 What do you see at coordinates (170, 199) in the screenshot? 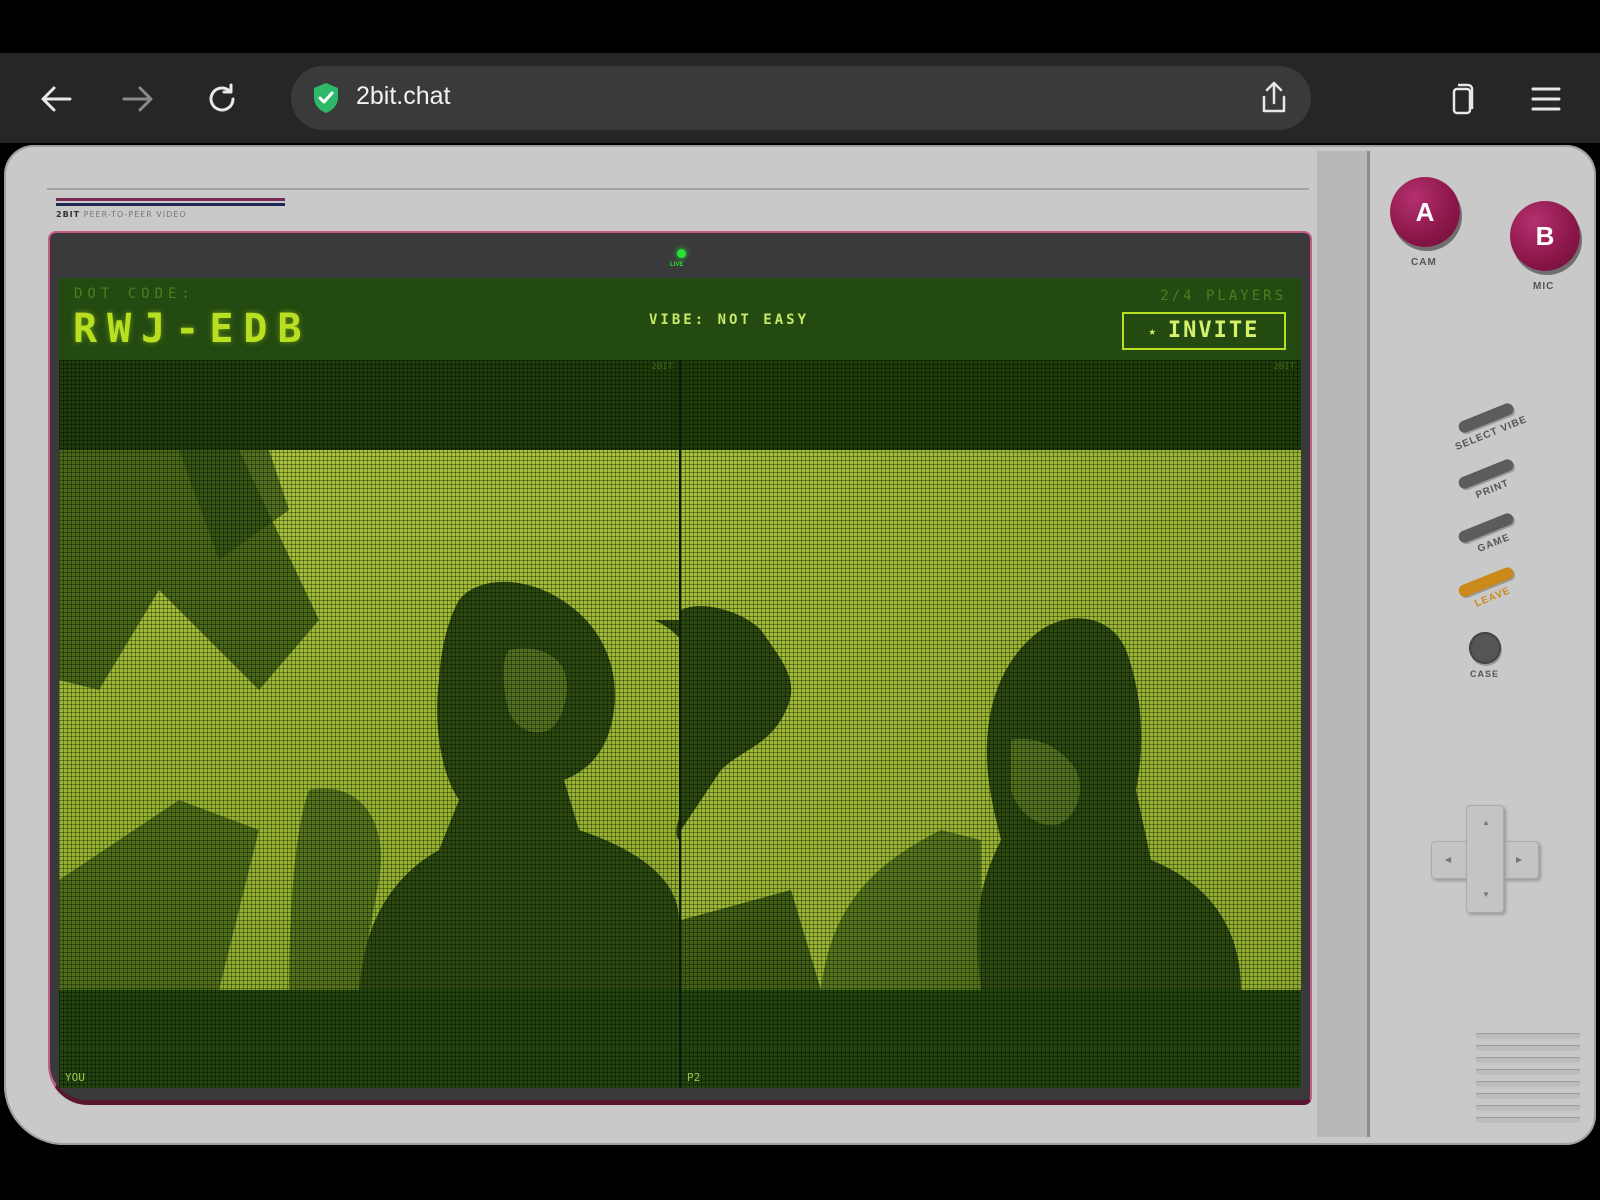
I see `brand-stripe-top` at bounding box center [170, 199].